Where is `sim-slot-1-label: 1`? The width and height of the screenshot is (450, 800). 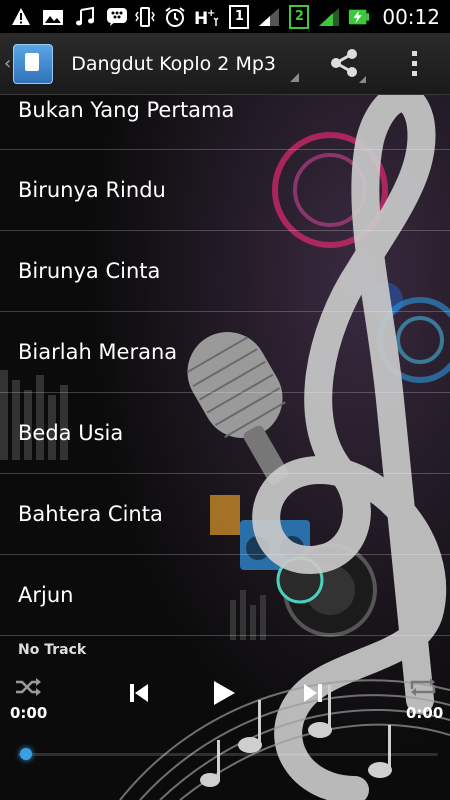 sim-slot-1-label: 1 is located at coordinates (239, 16).